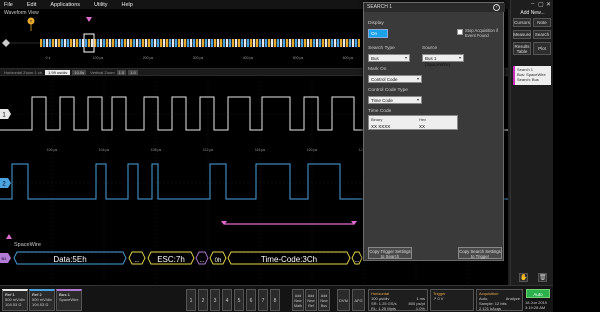 Image resolution: width=600 pixels, height=312 pixels. What do you see at coordinates (79, 72) in the screenshot?
I see `zoom-position-value: 10.0s` at bounding box center [79, 72].